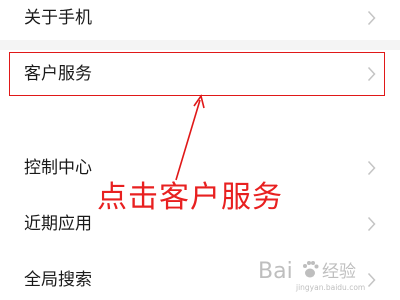 The width and height of the screenshot is (400, 300). I want to click on annotation-text: 点击客户服务, so click(190, 197).